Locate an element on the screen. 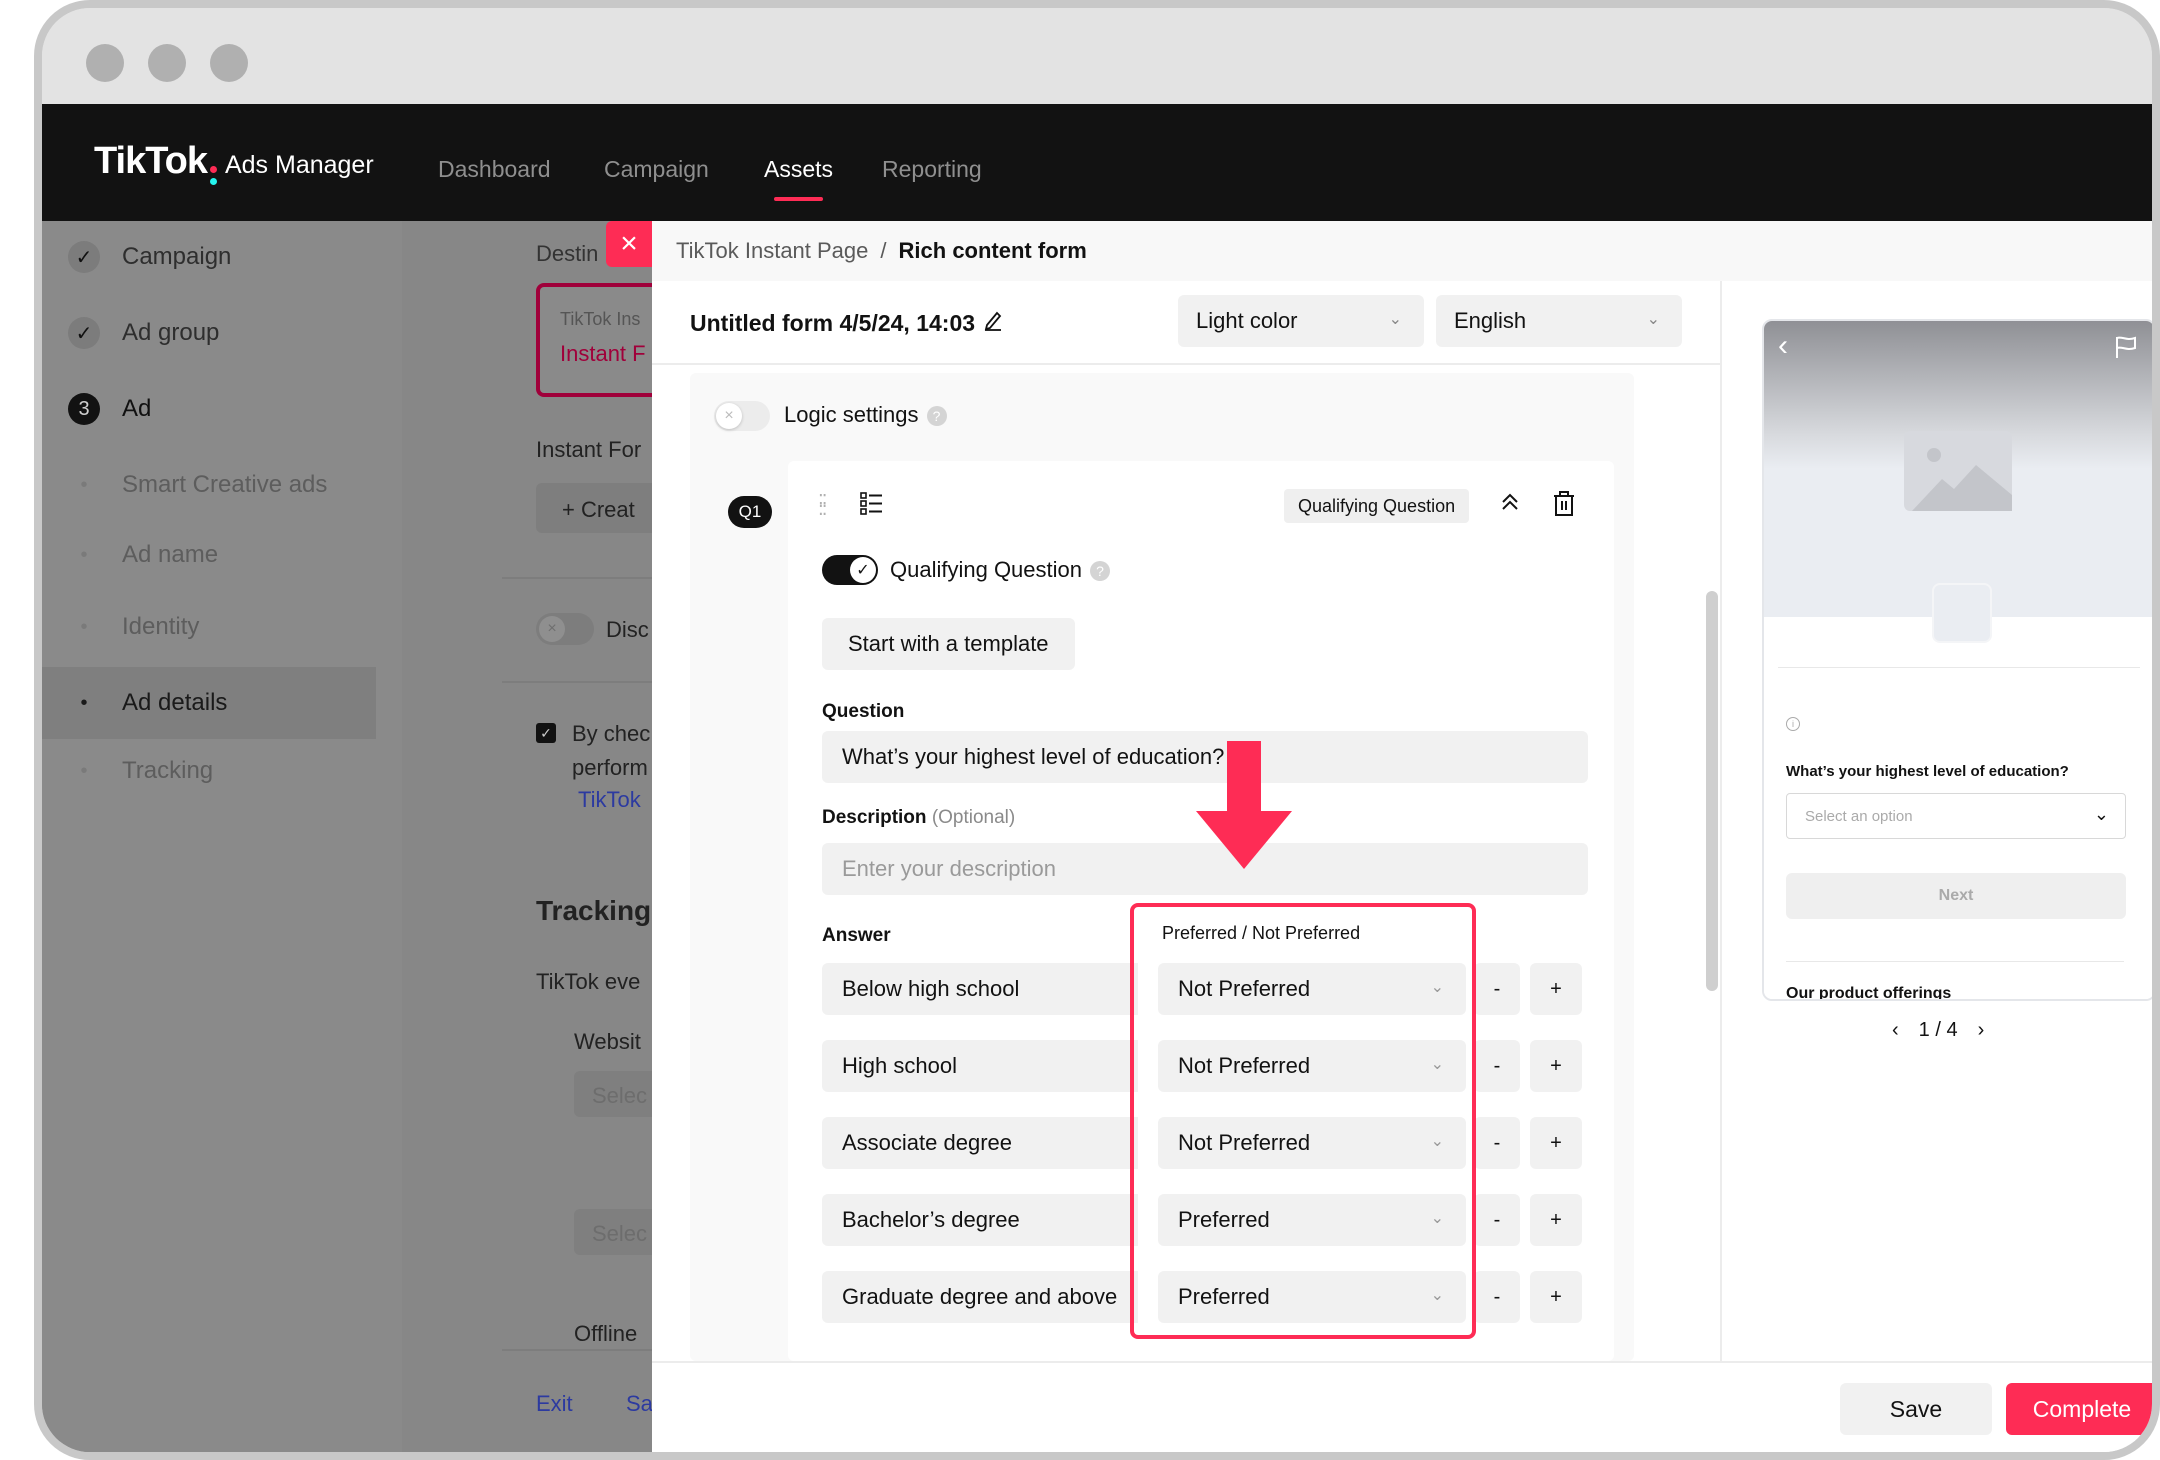  step-ad: 3 Ad is located at coordinates (109, 409).